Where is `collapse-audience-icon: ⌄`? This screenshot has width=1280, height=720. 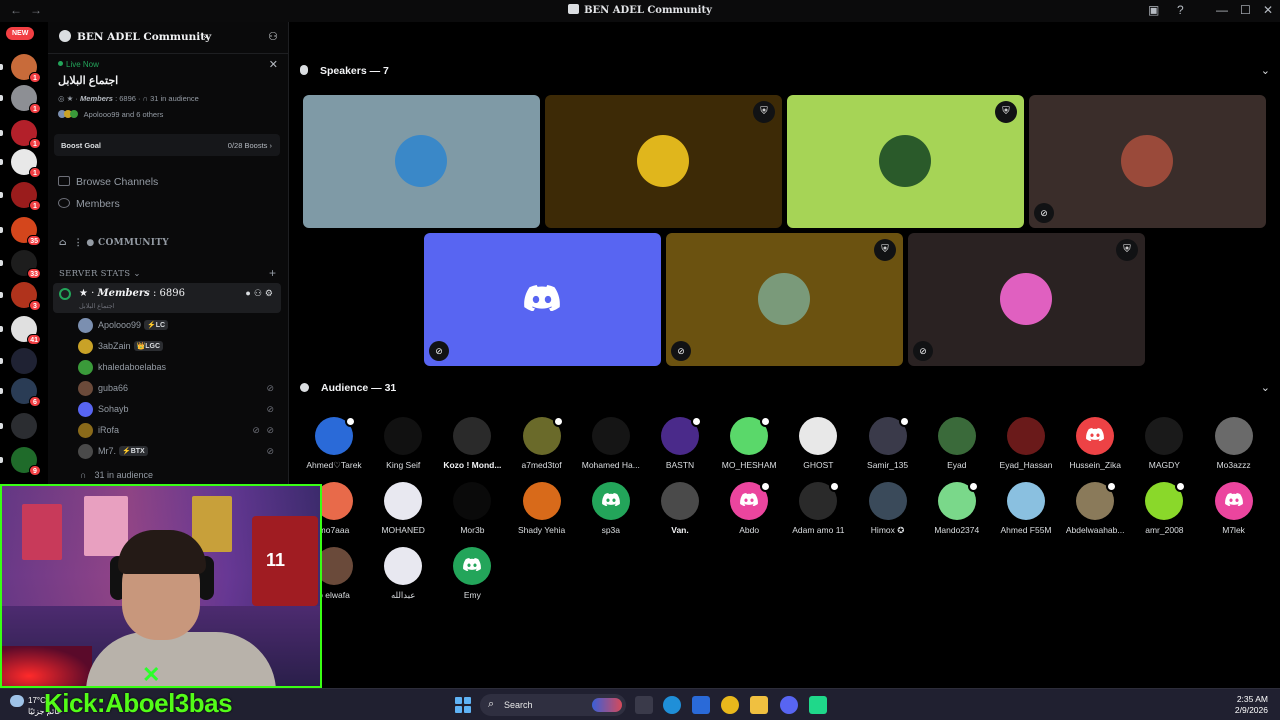
collapse-audience-icon: ⌄ is located at coordinates (1265, 387).